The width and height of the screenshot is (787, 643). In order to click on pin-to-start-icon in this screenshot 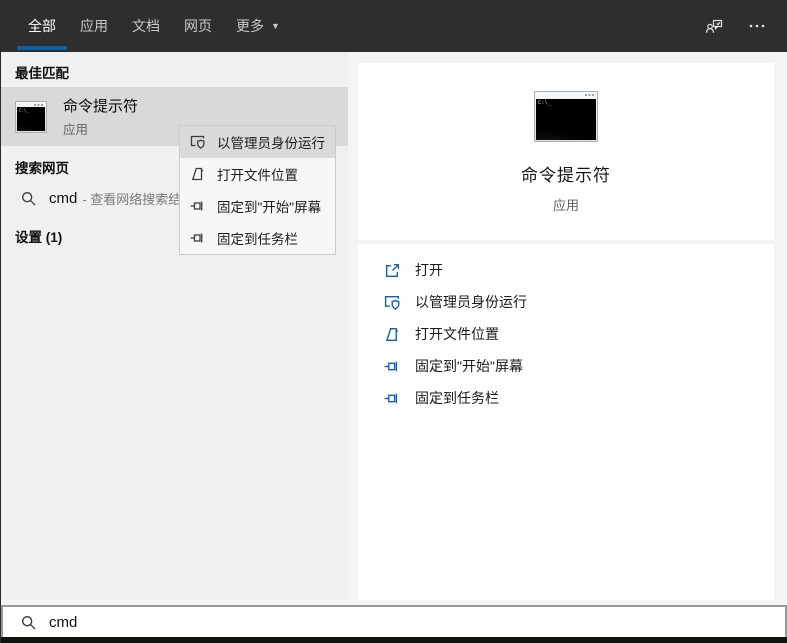, I will do `click(196, 206)`.